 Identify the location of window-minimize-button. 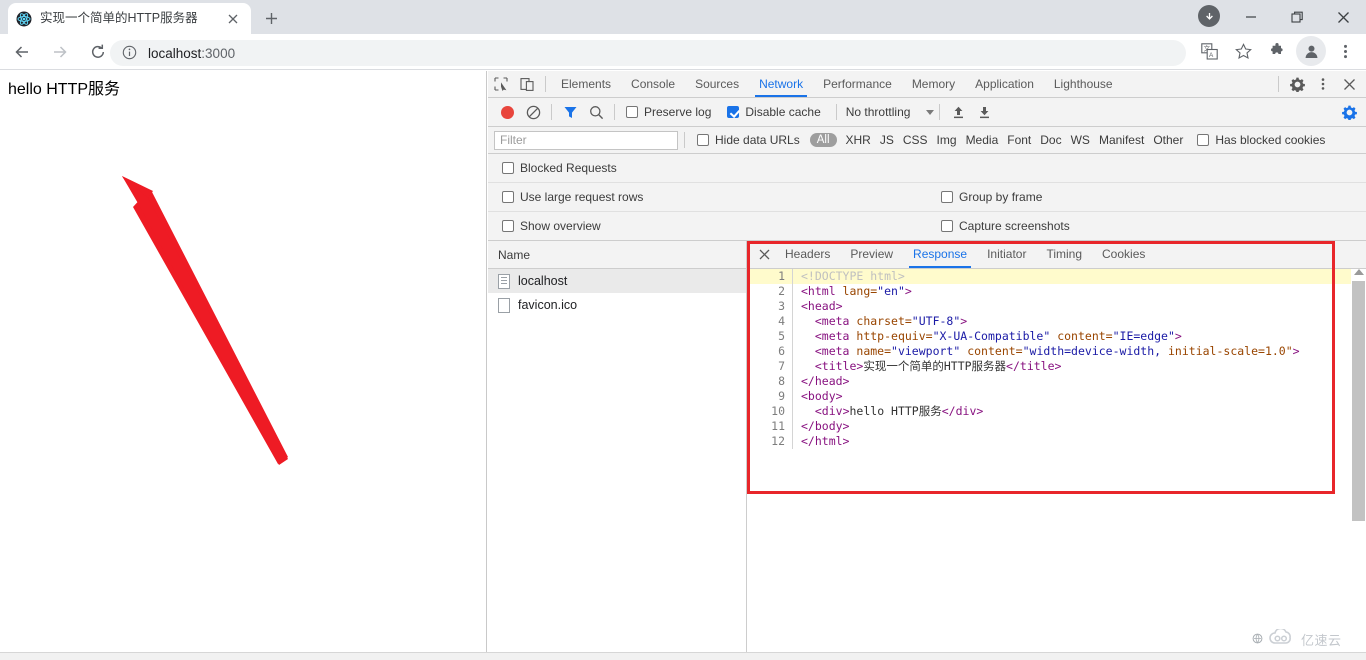
(1251, 17).